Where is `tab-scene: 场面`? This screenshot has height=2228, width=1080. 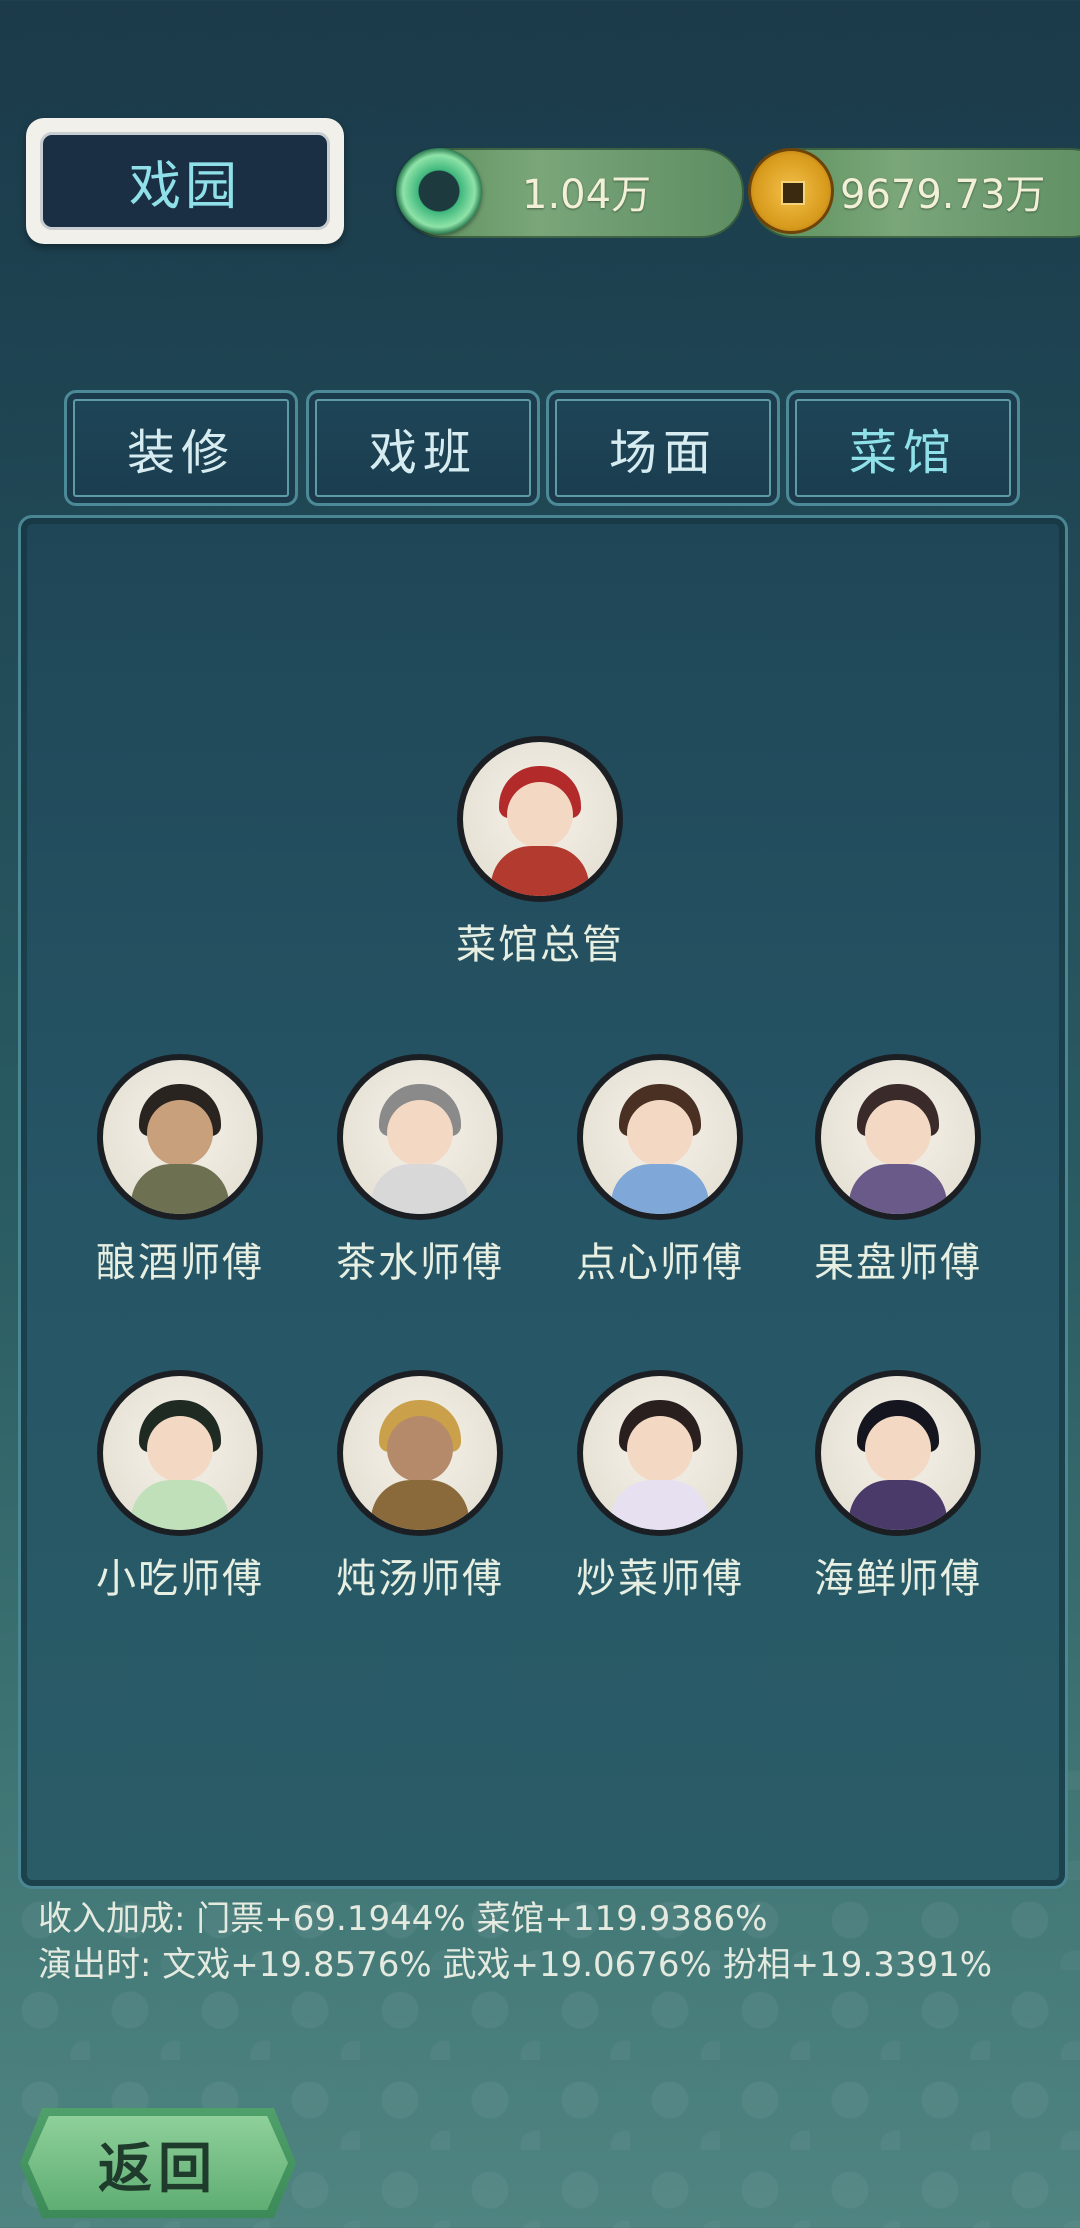
tab-scene: 场面 is located at coordinates (663, 448).